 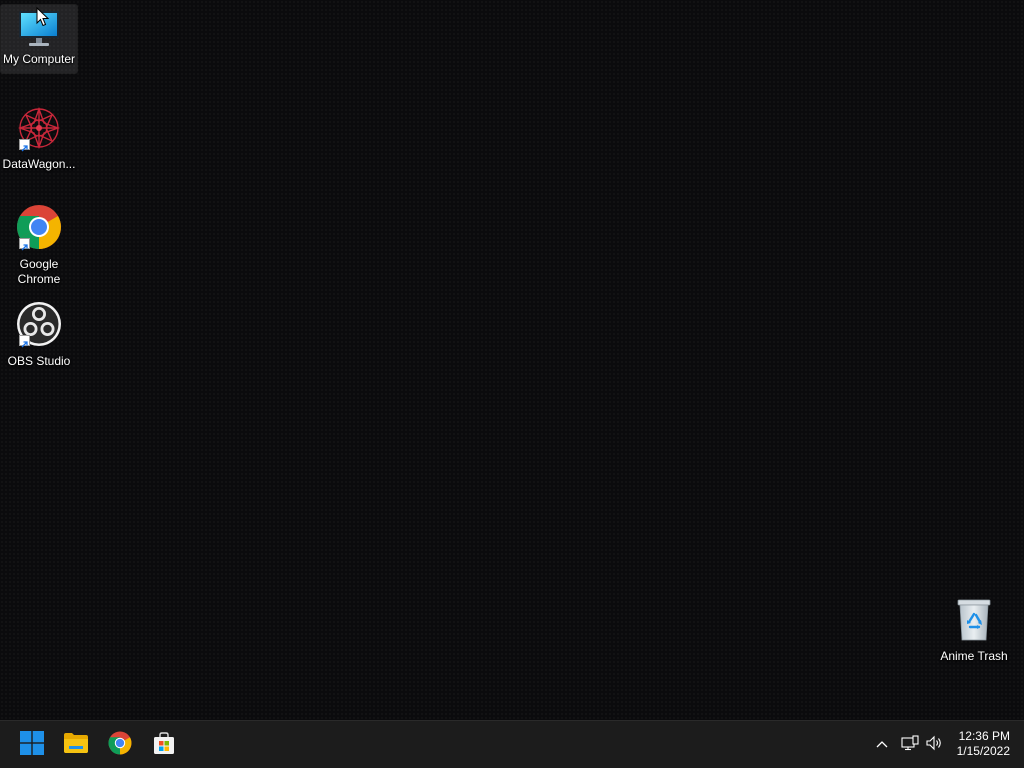 I want to click on store-bag-icon, so click(x=164, y=745).